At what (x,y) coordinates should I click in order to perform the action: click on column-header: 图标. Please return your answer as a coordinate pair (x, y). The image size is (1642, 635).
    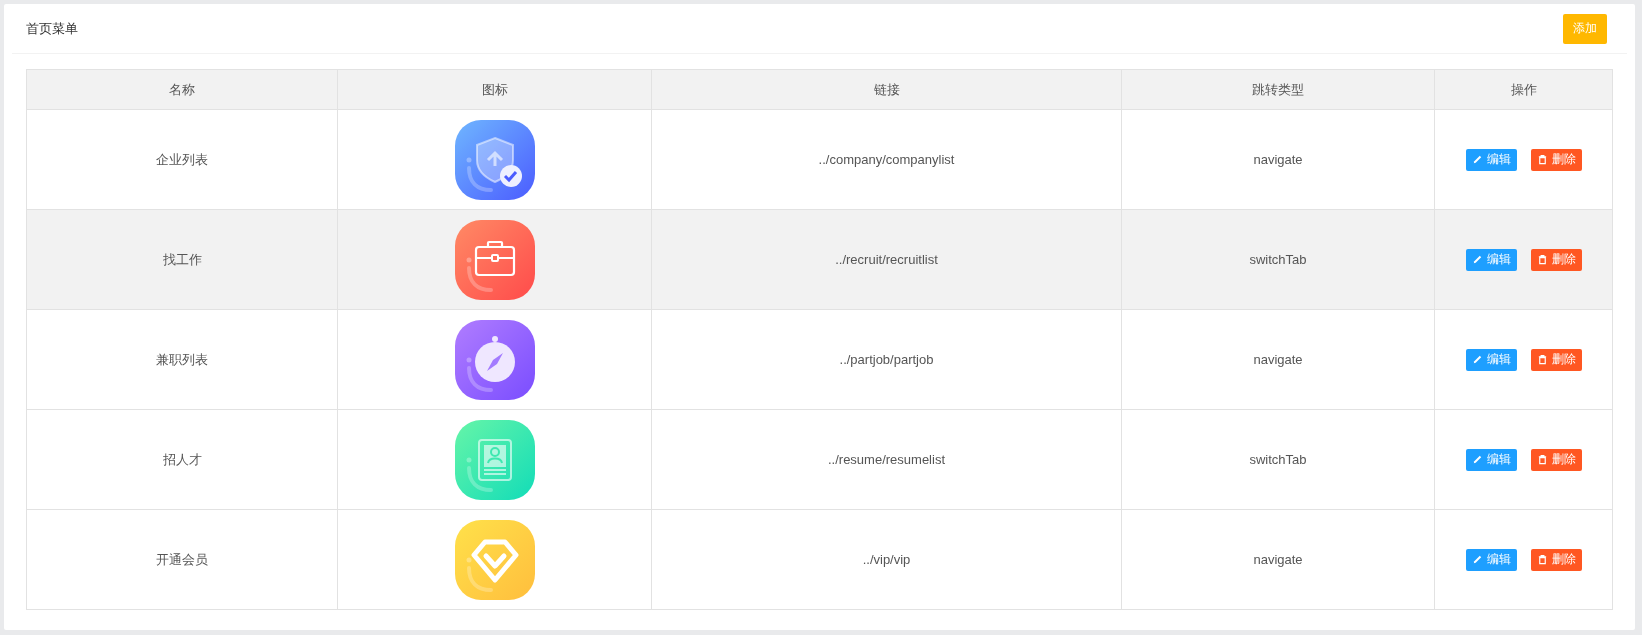
    Looking at the image, I should click on (494, 89).